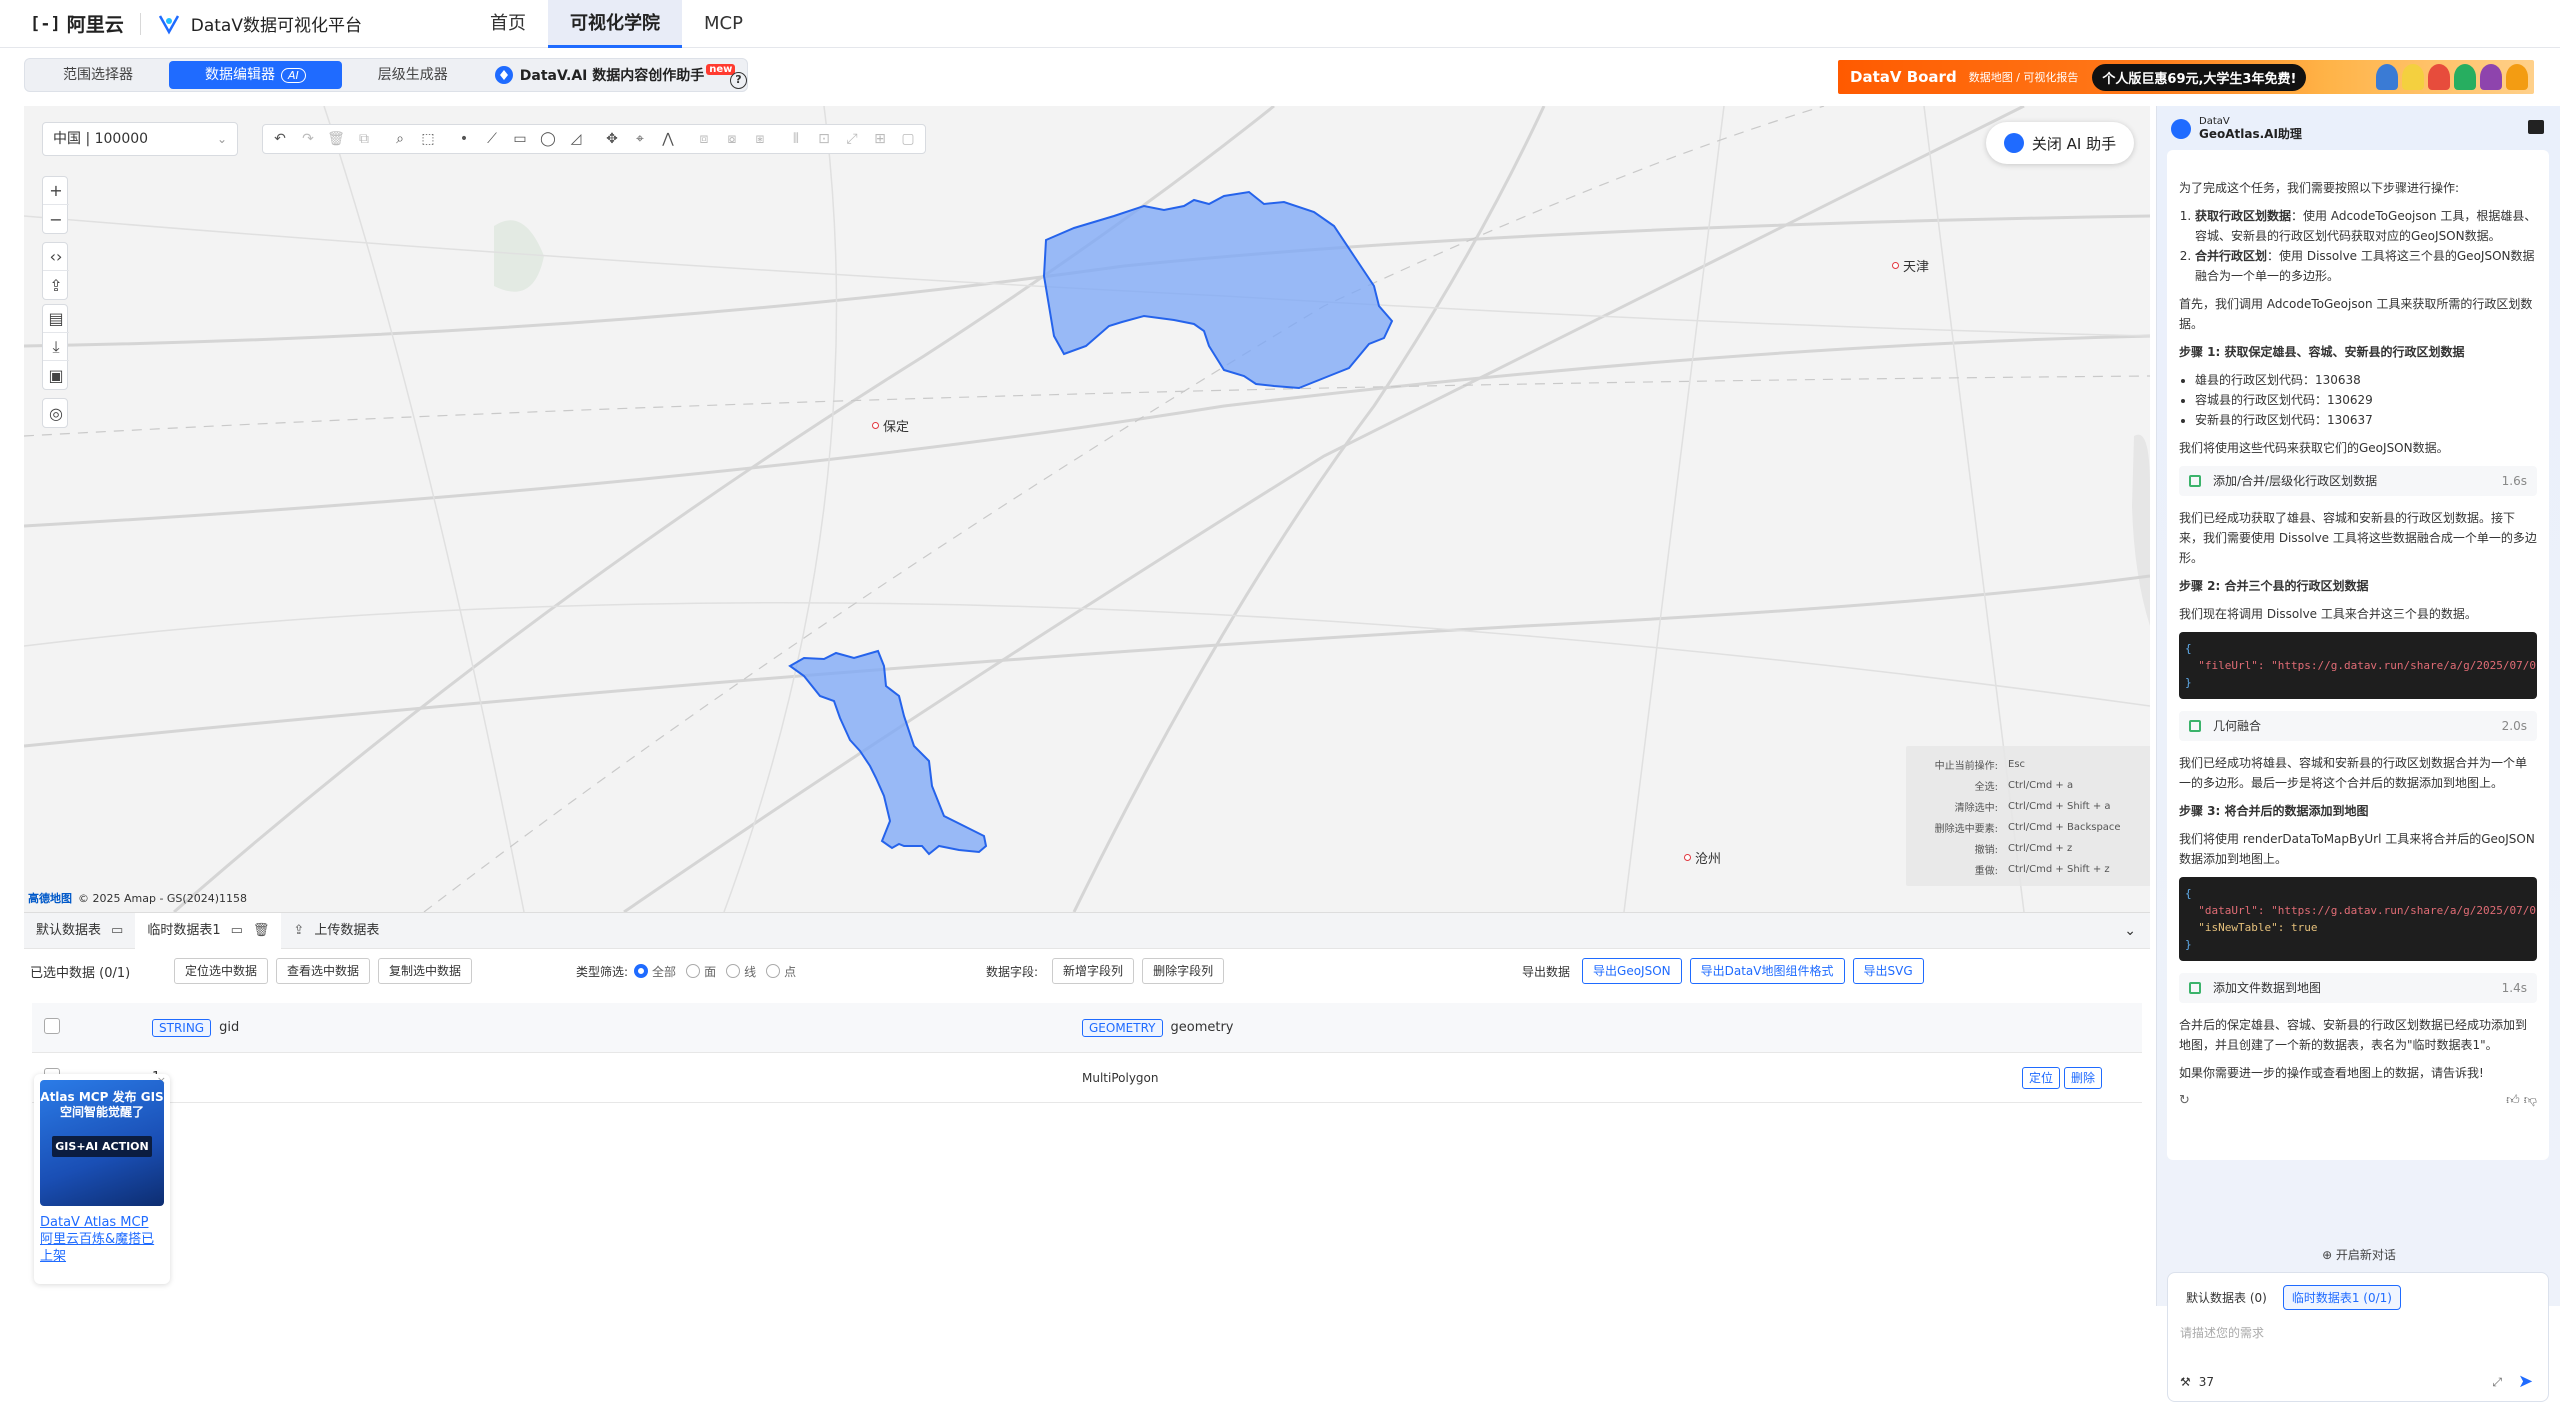  Describe the element at coordinates (140, 139) in the screenshot. I see `region-select: 中国 | 100000 ⌄` at that location.